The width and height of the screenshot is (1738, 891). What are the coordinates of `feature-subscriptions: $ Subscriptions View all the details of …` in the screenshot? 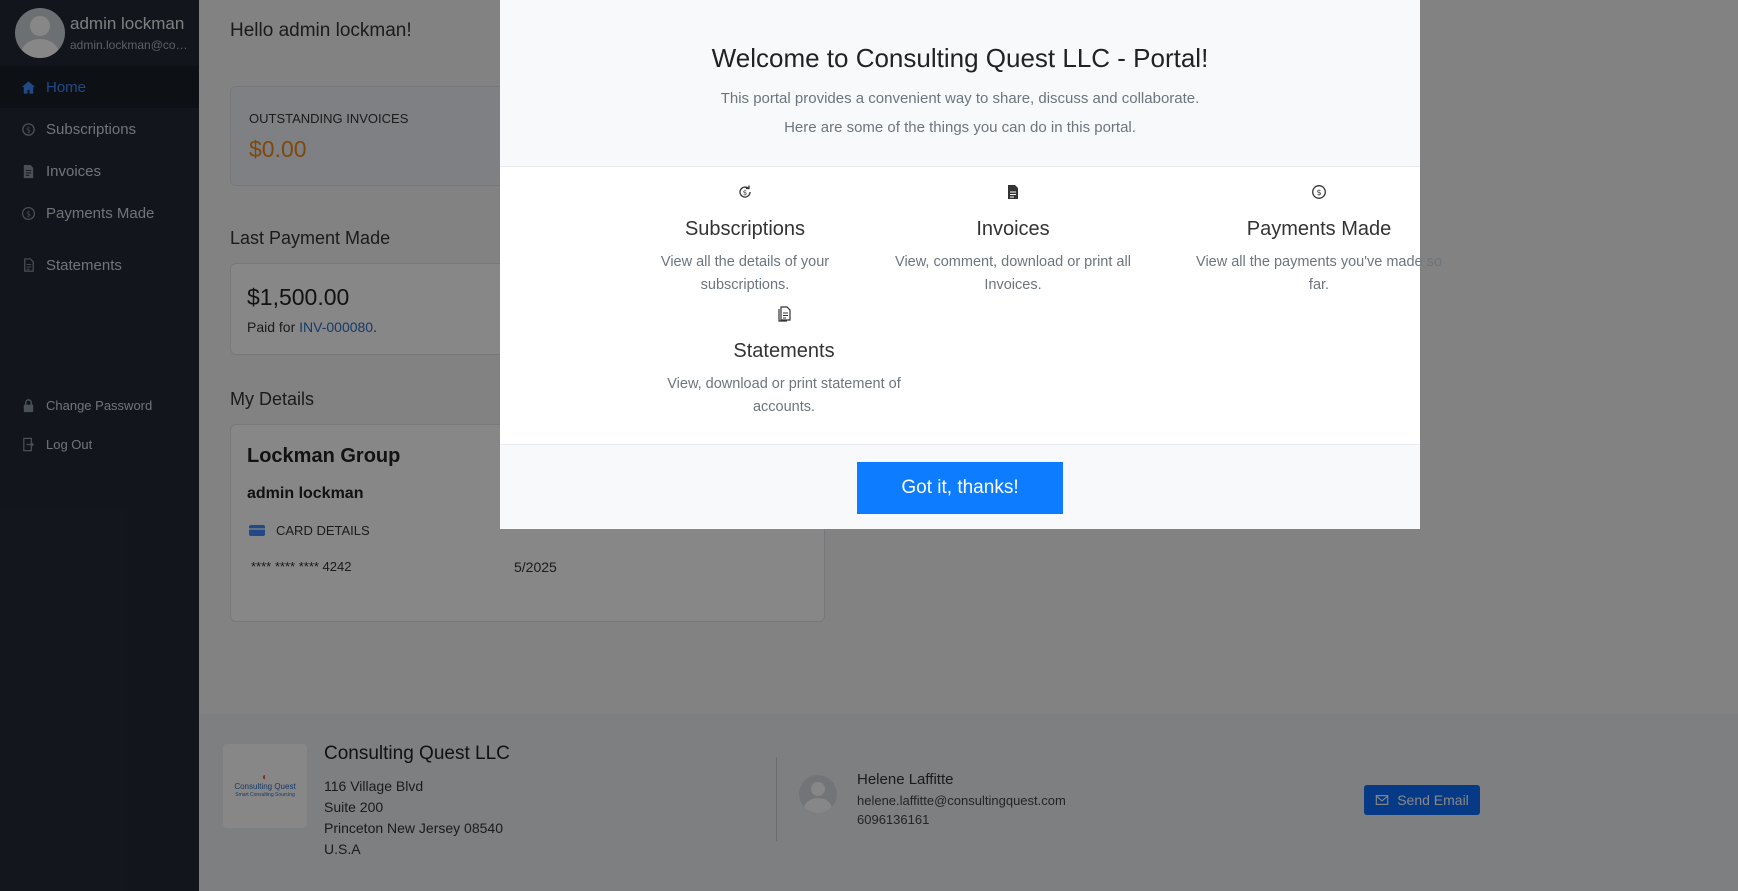 It's located at (745, 239).